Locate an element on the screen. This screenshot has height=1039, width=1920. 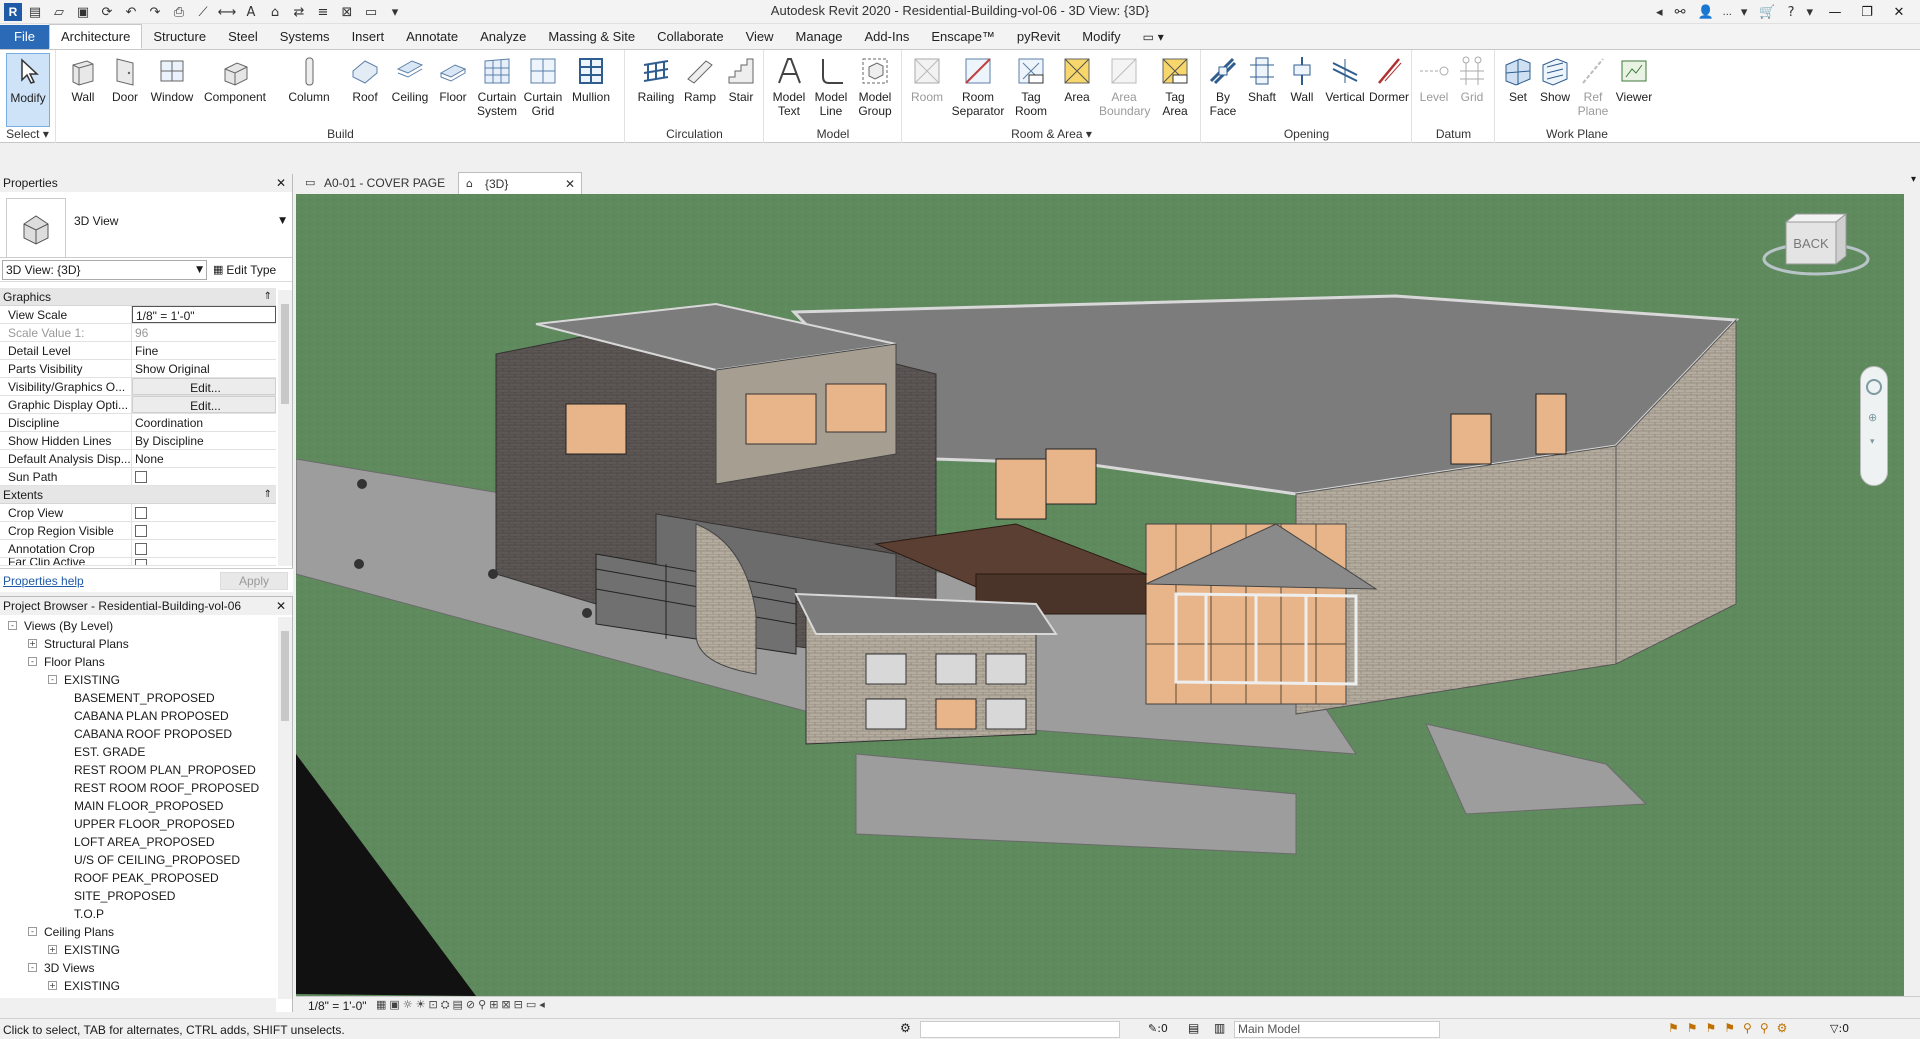
grid-button: Grid is located at coordinates (1472, 90).